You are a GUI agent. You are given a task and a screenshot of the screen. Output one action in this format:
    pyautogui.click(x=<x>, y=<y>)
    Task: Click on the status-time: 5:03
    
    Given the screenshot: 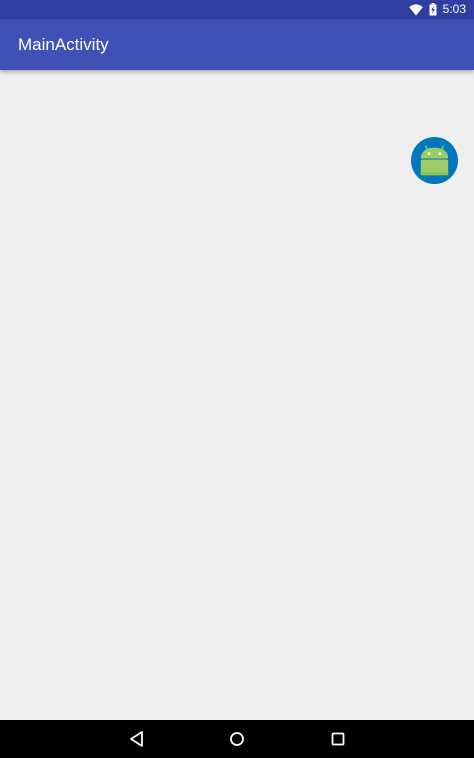 What is the action you would take?
    pyautogui.click(x=454, y=9)
    